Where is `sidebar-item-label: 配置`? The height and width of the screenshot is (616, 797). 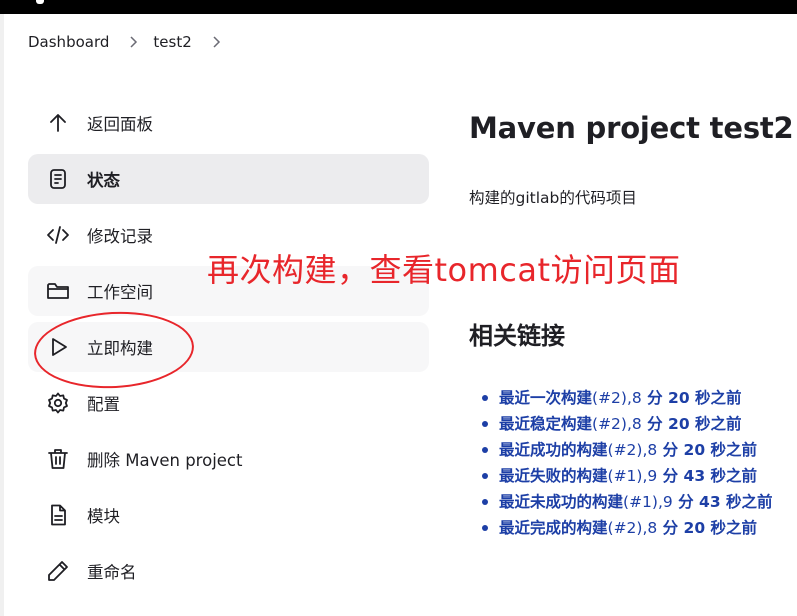
sidebar-item-label: 配置 is located at coordinates (103, 404).